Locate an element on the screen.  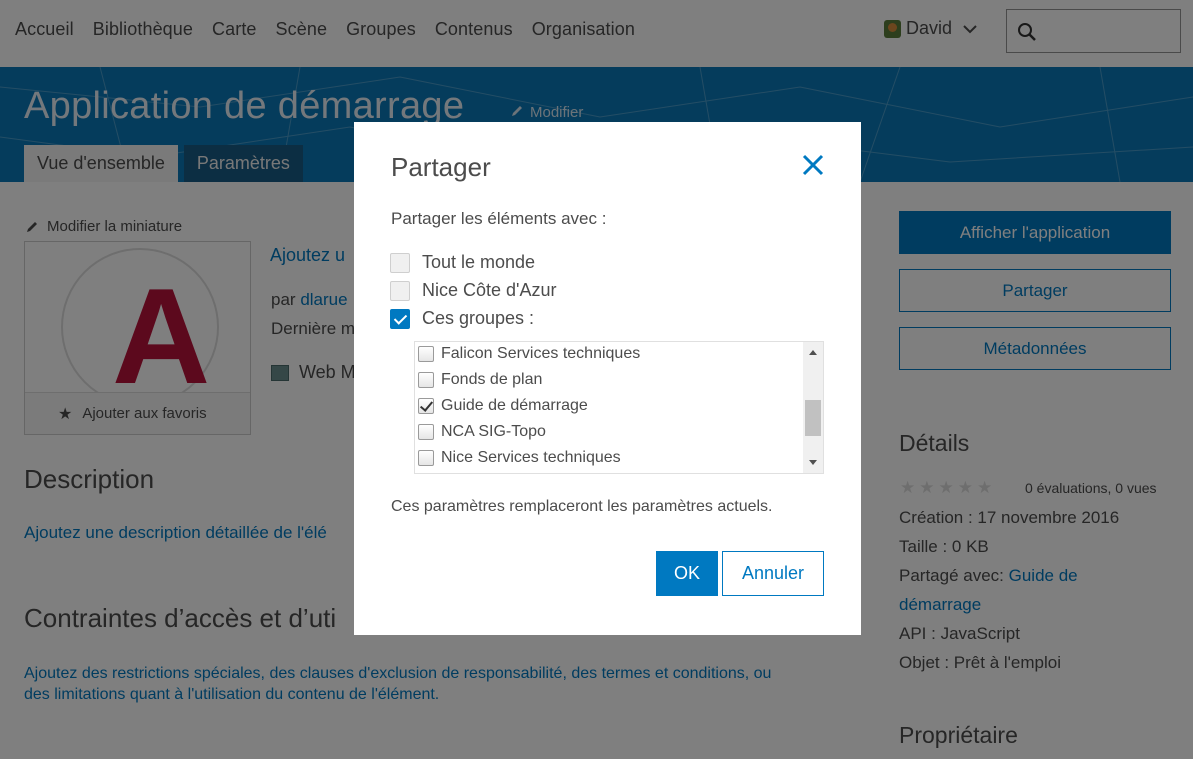
list-item: Falicon Services techniques is located at coordinates (529, 354).